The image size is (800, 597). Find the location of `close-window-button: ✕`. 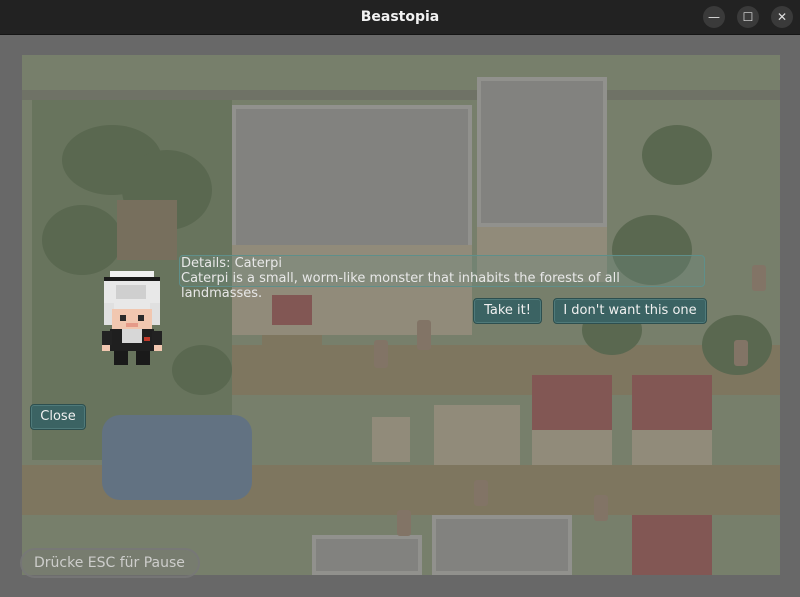

close-window-button: ✕ is located at coordinates (782, 17).